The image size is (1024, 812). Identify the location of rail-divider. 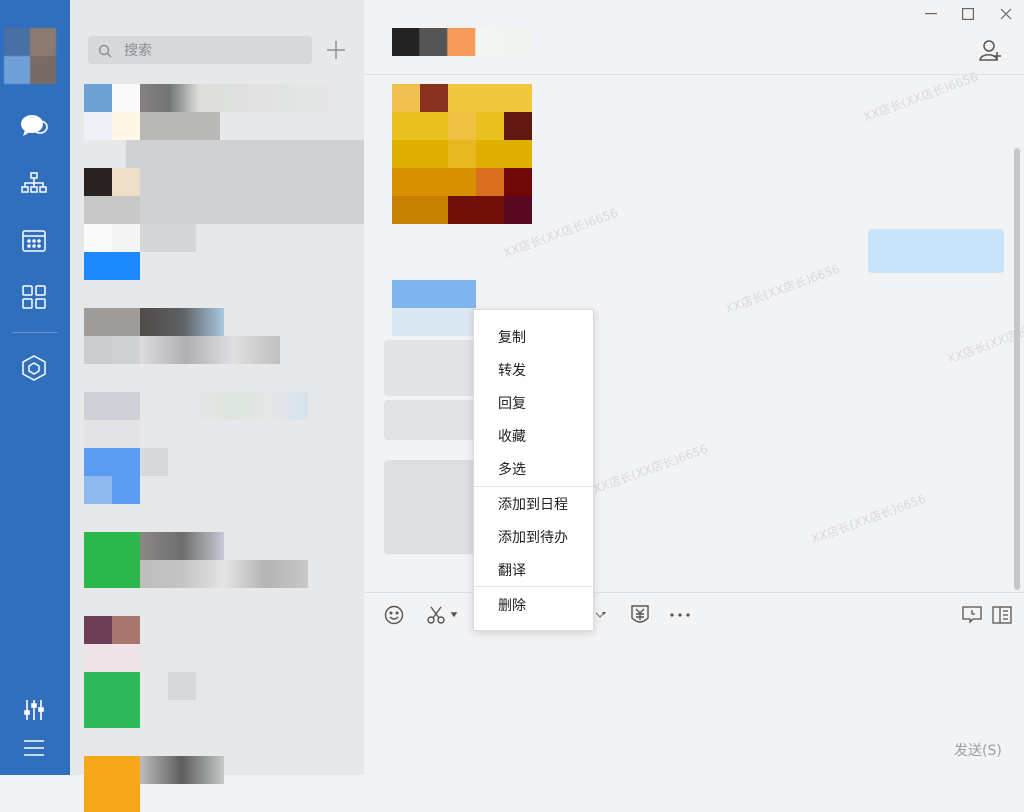
(35, 332).